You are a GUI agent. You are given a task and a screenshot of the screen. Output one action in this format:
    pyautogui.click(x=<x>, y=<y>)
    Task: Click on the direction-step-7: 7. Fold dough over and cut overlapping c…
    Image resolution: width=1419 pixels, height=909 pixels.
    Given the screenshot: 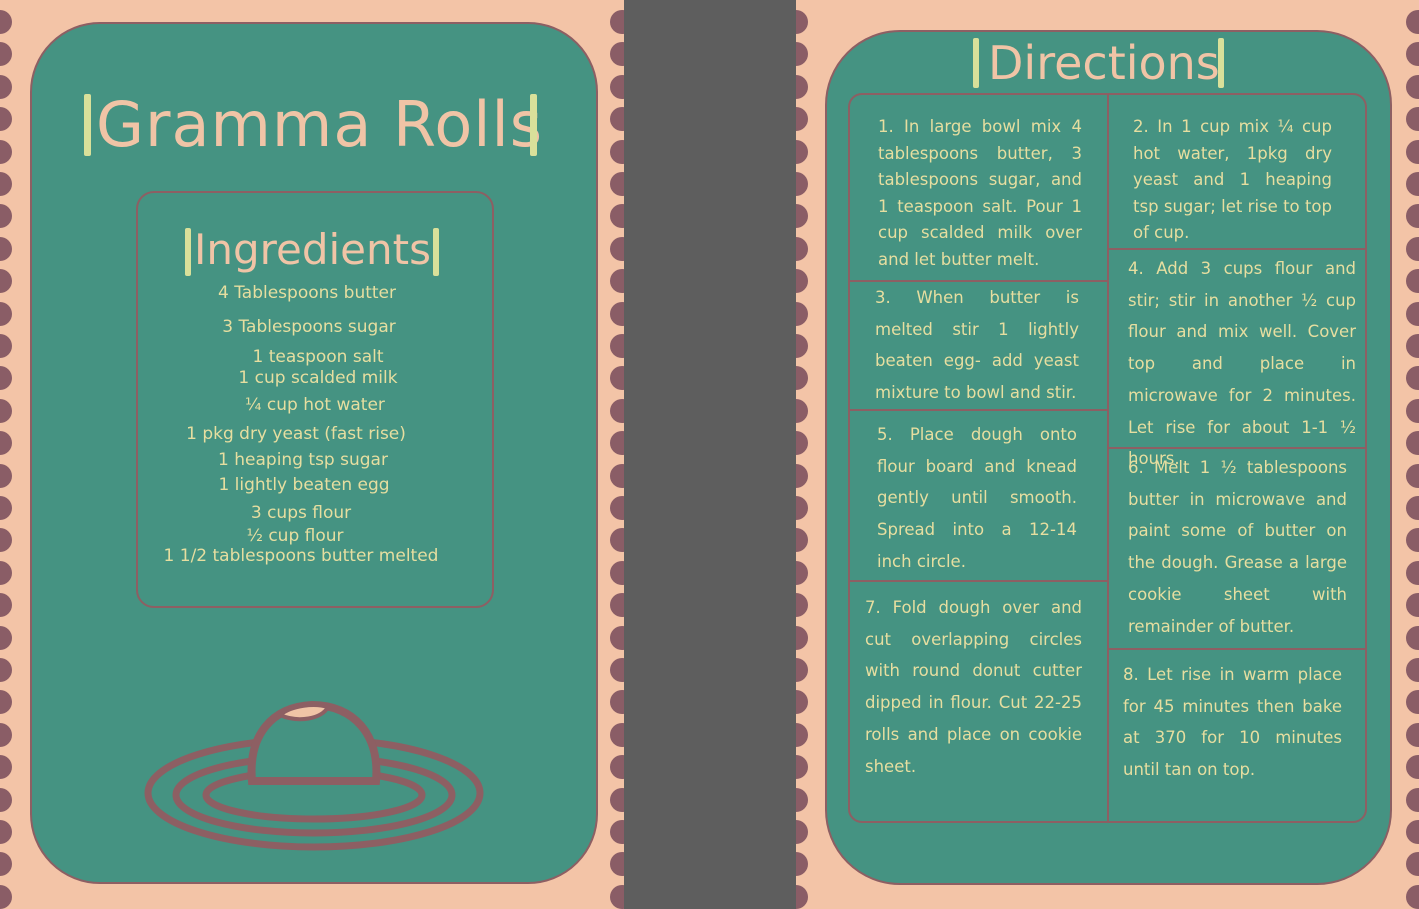 What is the action you would take?
    pyautogui.click(x=973, y=687)
    